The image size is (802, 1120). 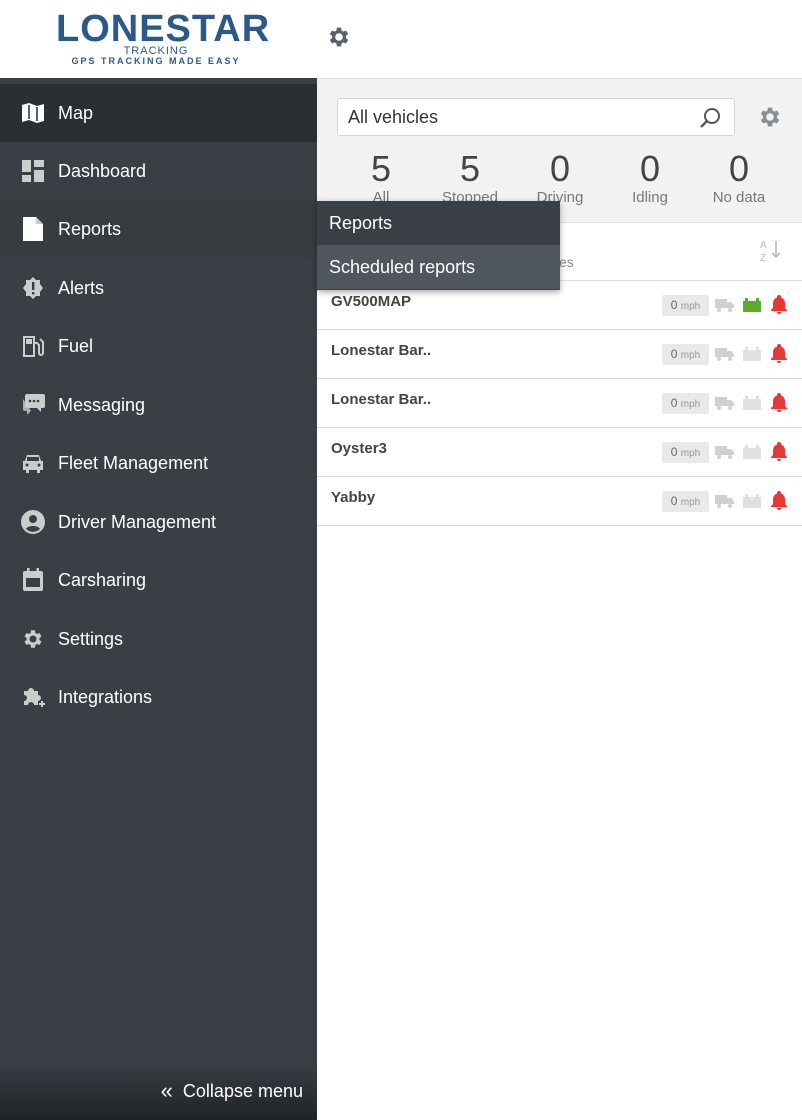 I want to click on map-icon, so click(x=33, y=113).